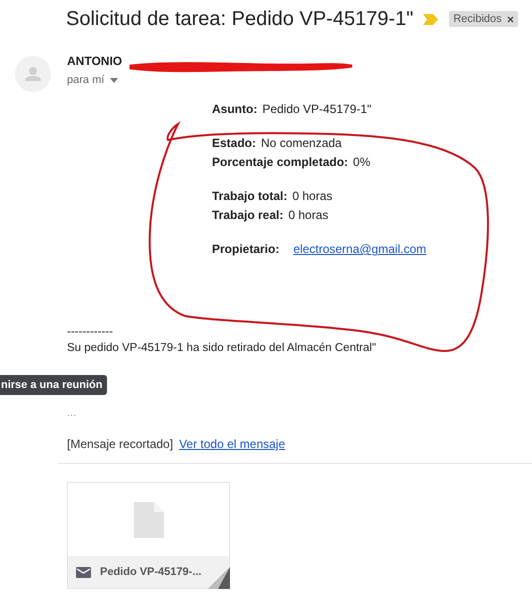 This screenshot has width=532, height=600. I want to click on field-label: Trabajo real:, so click(248, 215).